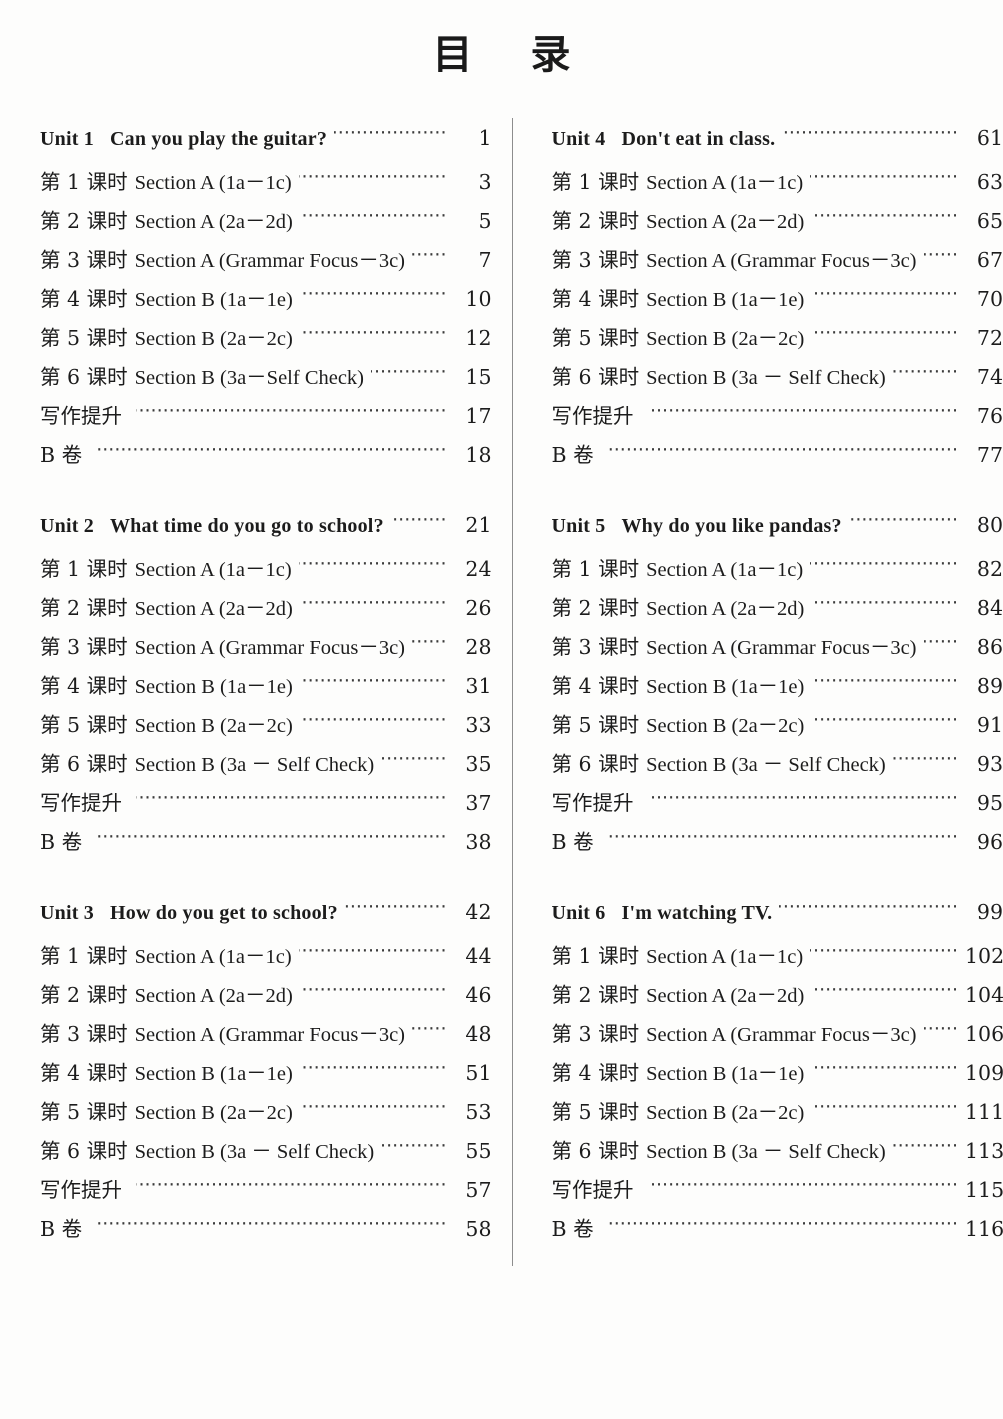 The width and height of the screenshot is (1003, 1419). I want to click on toc-lesson-row: 写作提升 115, so click(777, 1192).